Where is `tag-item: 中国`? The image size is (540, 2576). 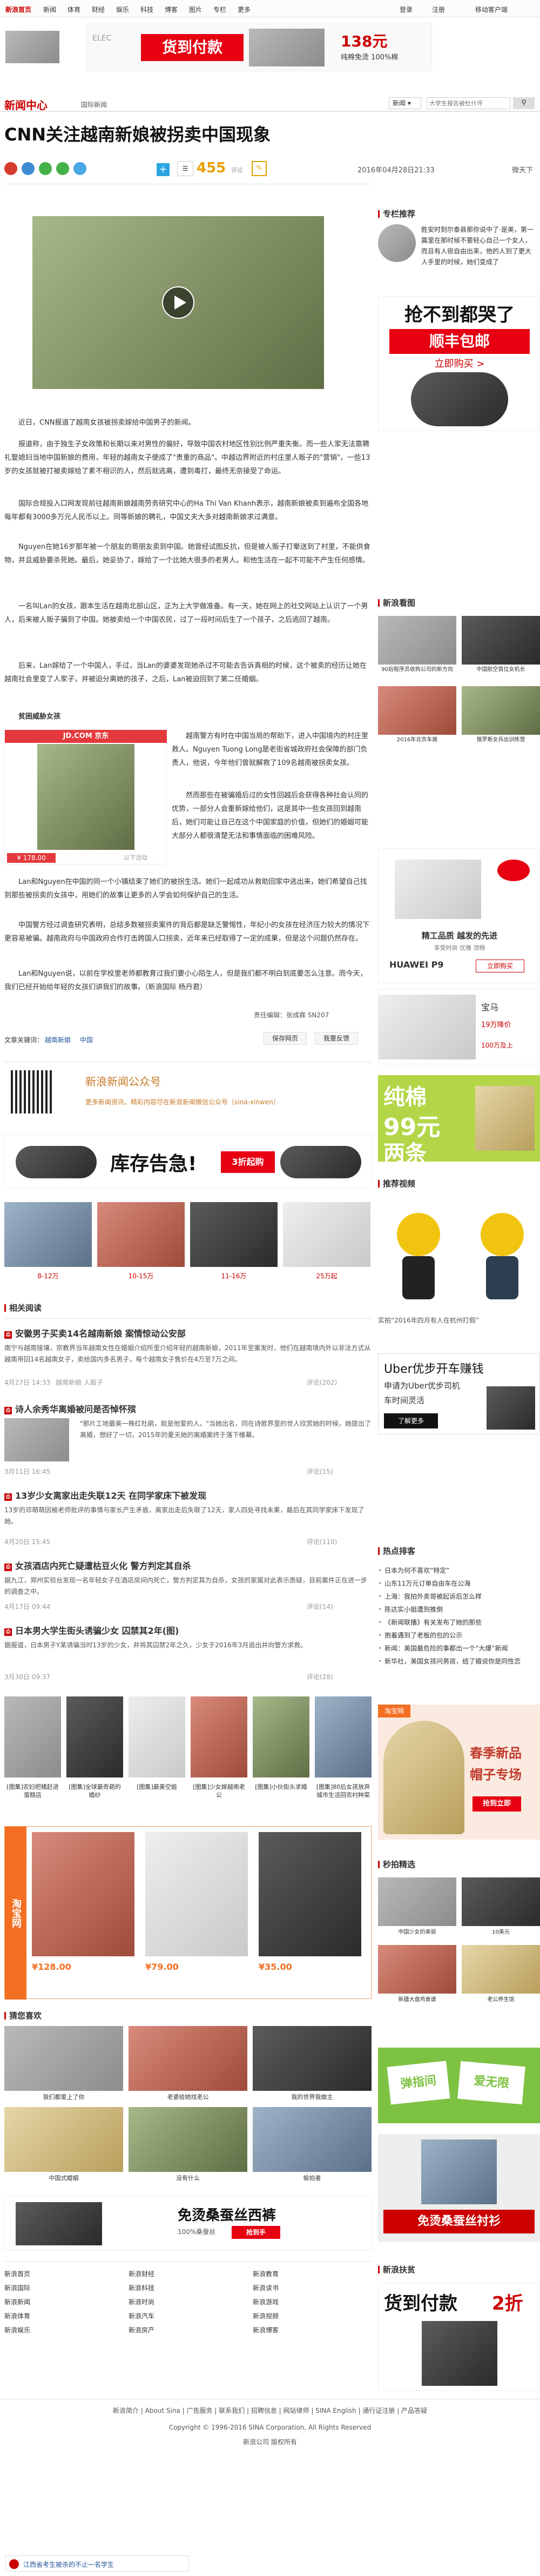
tag-item: 中国 is located at coordinates (87, 1039).